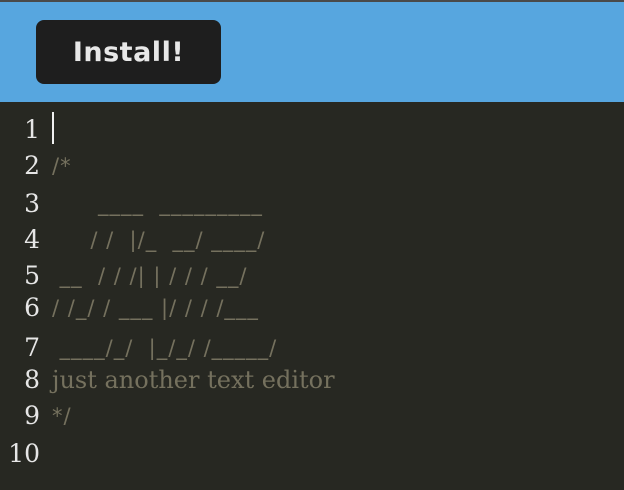 Image resolution: width=624 pixels, height=490 pixels. I want to click on editor-line-8: 8 just another text editor, so click(312, 380).